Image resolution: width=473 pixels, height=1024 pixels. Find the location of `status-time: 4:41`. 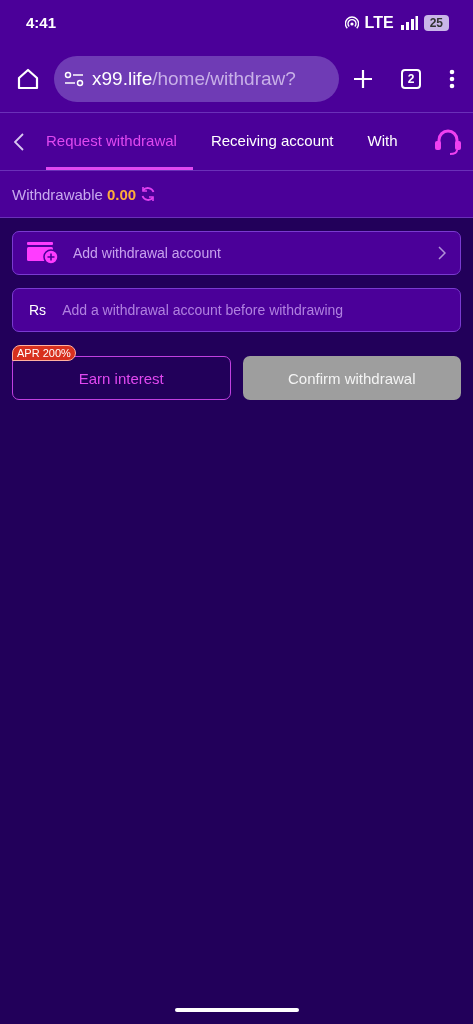

status-time: 4:41 is located at coordinates (41, 22).